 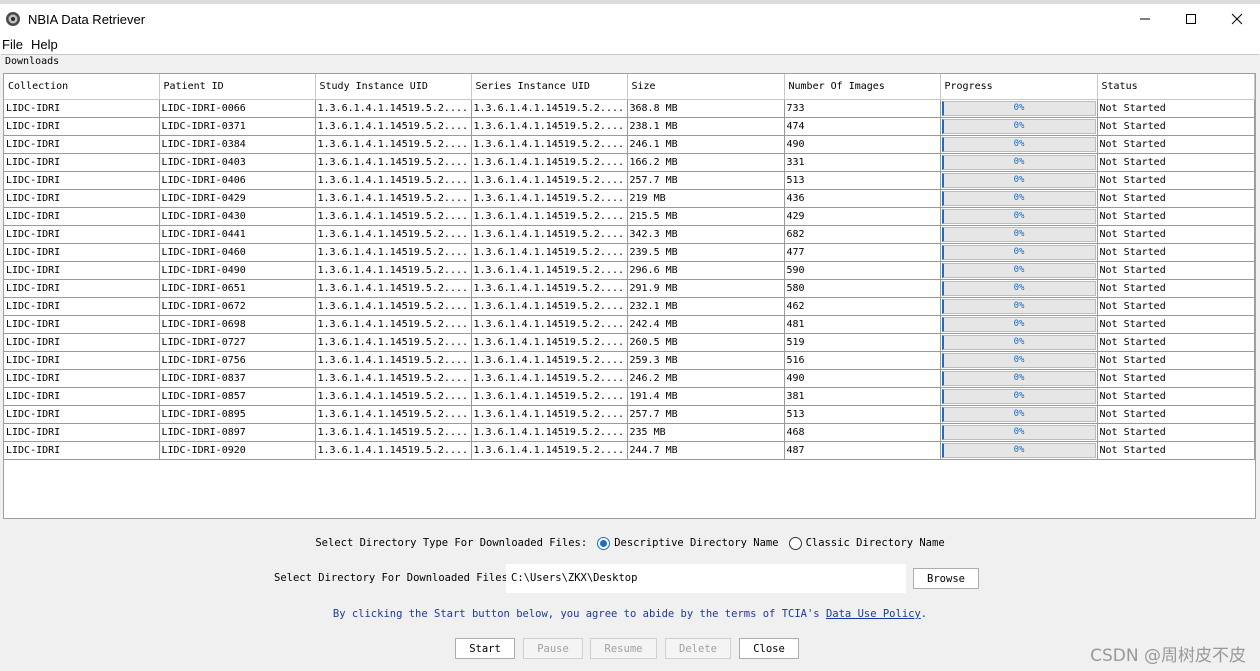 What do you see at coordinates (696, 543) in the screenshot?
I see `descriptive-radio-label: Descriptive Directory Name` at bounding box center [696, 543].